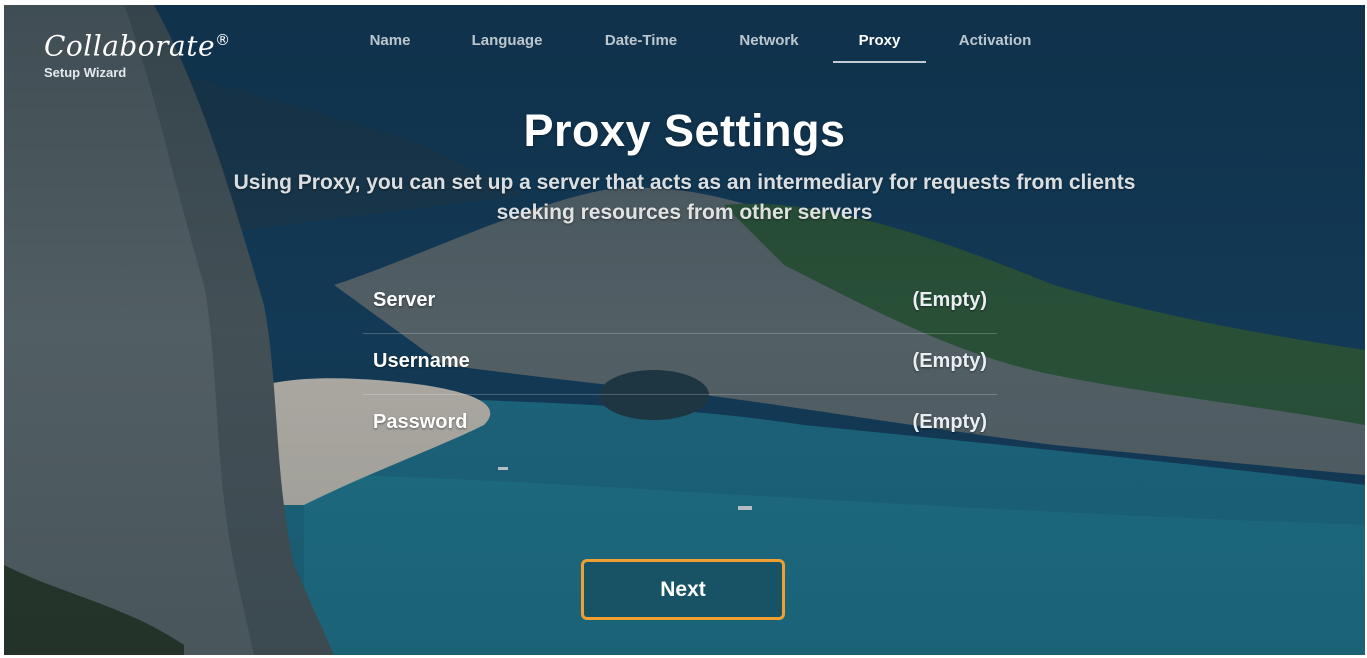 The height and width of the screenshot is (658, 1367). Describe the element at coordinates (684, 130) in the screenshot. I see `page-title: Proxy Settings` at that location.